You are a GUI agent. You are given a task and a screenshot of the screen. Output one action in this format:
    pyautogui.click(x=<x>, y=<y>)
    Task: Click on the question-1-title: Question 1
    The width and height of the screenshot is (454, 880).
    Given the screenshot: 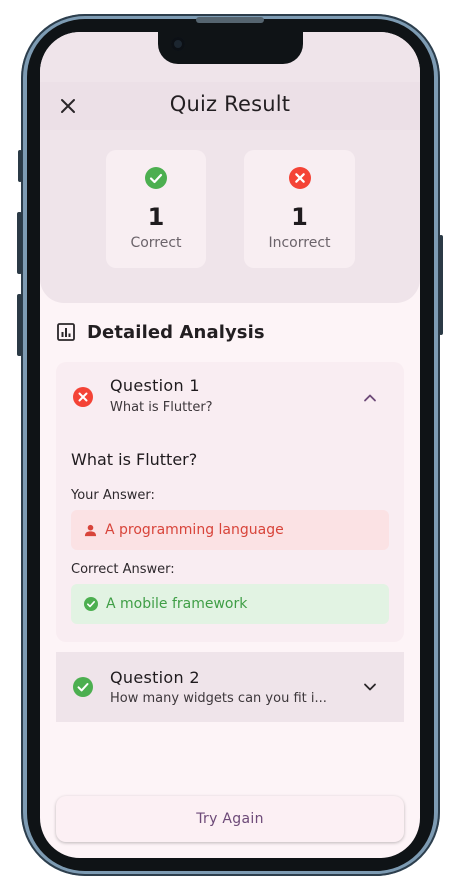 What is the action you would take?
    pyautogui.click(x=155, y=385)
    